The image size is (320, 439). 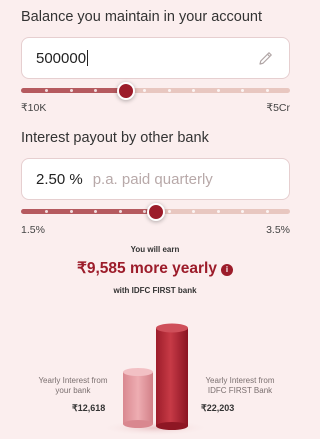 I want to click on interest-slider-thumb, so click(x=156, y=212).